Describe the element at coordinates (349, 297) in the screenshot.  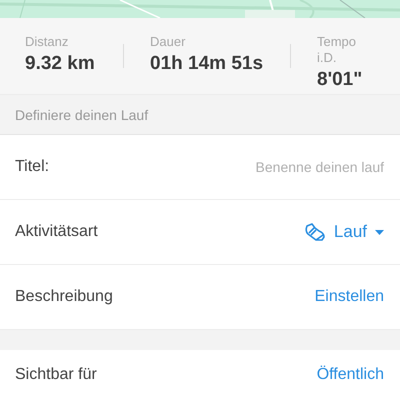
I see `row-link: Einstellen` at that location.